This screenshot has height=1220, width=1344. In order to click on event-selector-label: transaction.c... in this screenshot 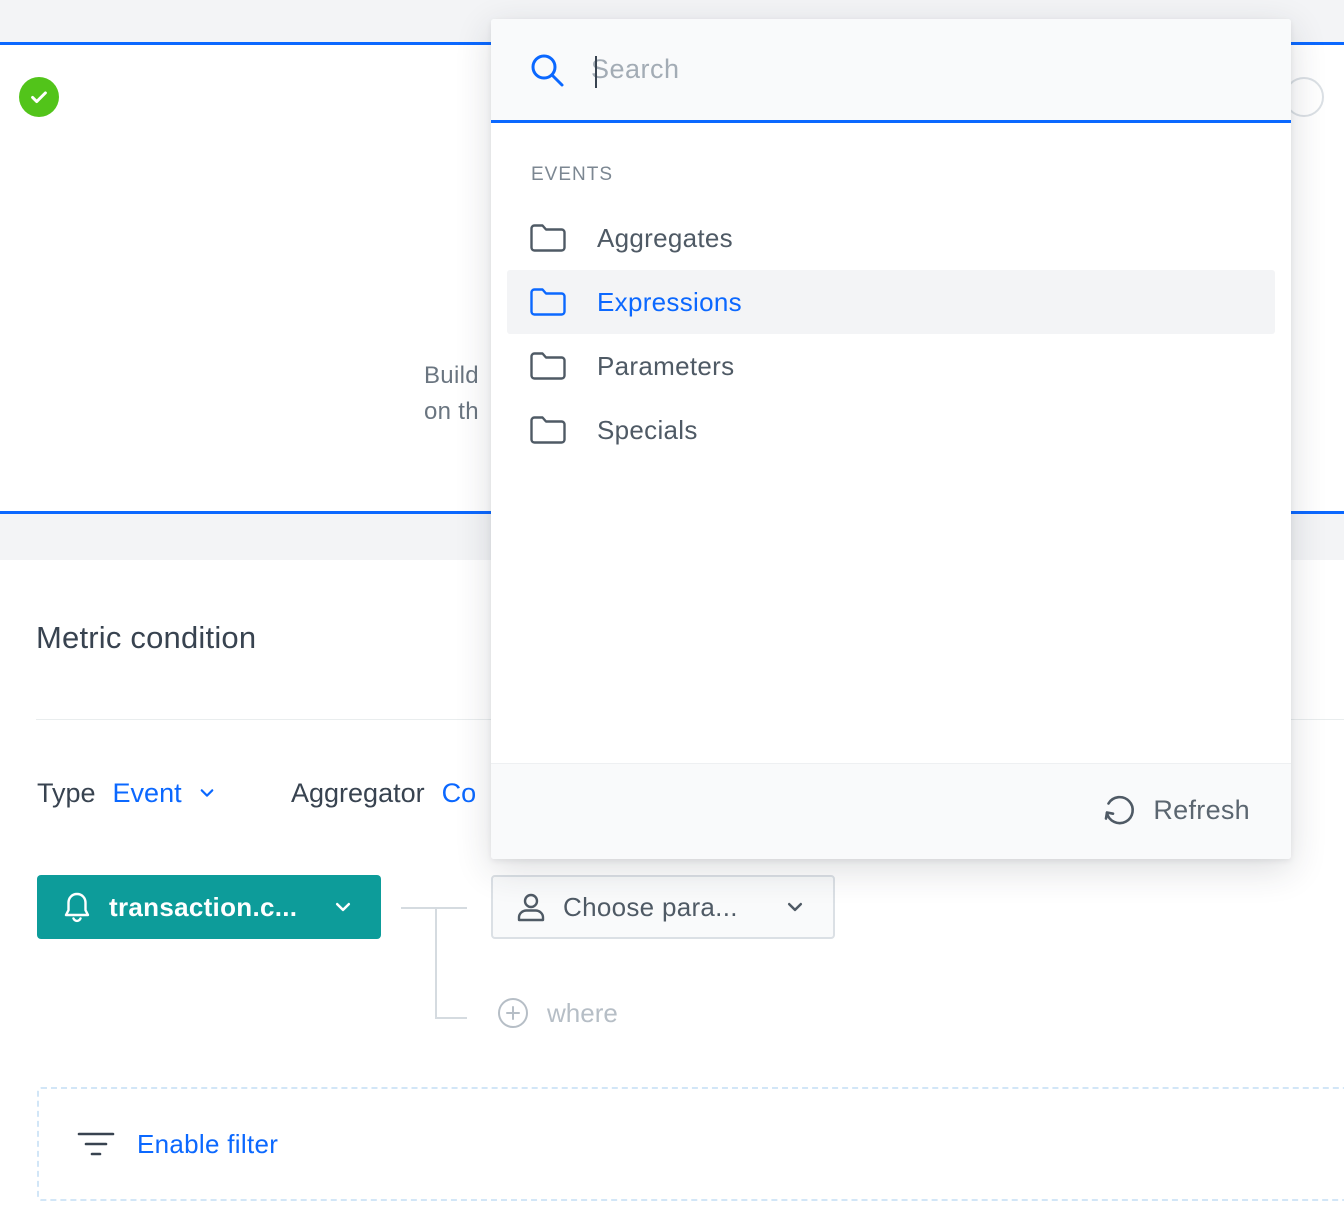, I will do `click(203, 906)`.